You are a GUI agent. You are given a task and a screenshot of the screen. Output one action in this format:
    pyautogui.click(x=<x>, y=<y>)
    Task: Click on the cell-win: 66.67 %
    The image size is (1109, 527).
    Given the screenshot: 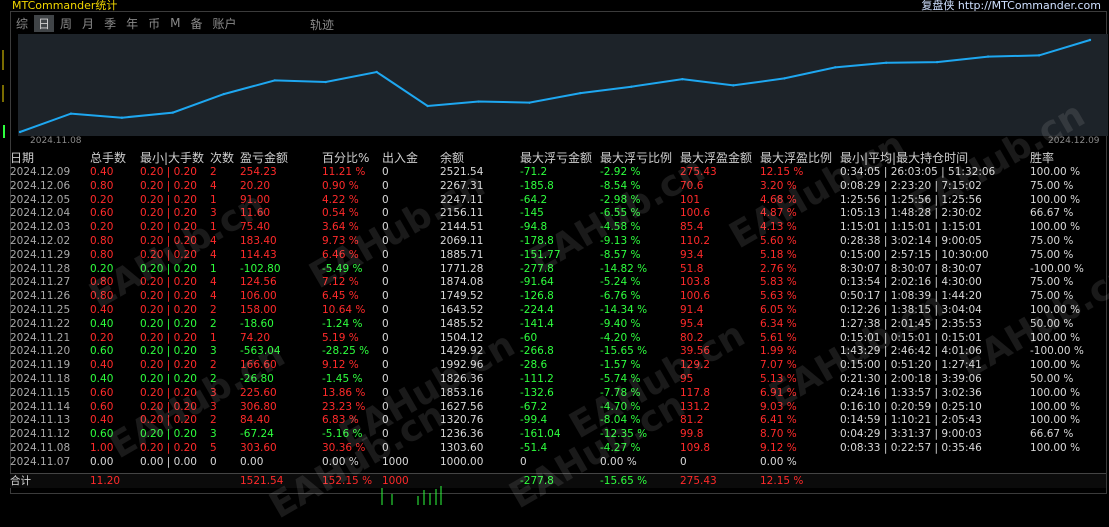 What is the action you would take?
    pyautogui.click(x=1052, y=434)
    